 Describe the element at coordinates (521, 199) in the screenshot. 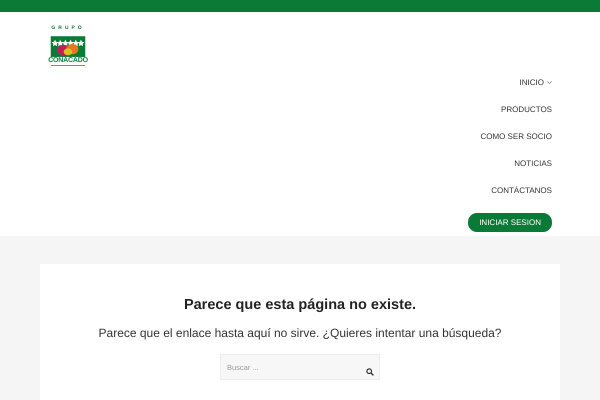

I see `nav-link: CONTÁCTANOS` at that location.